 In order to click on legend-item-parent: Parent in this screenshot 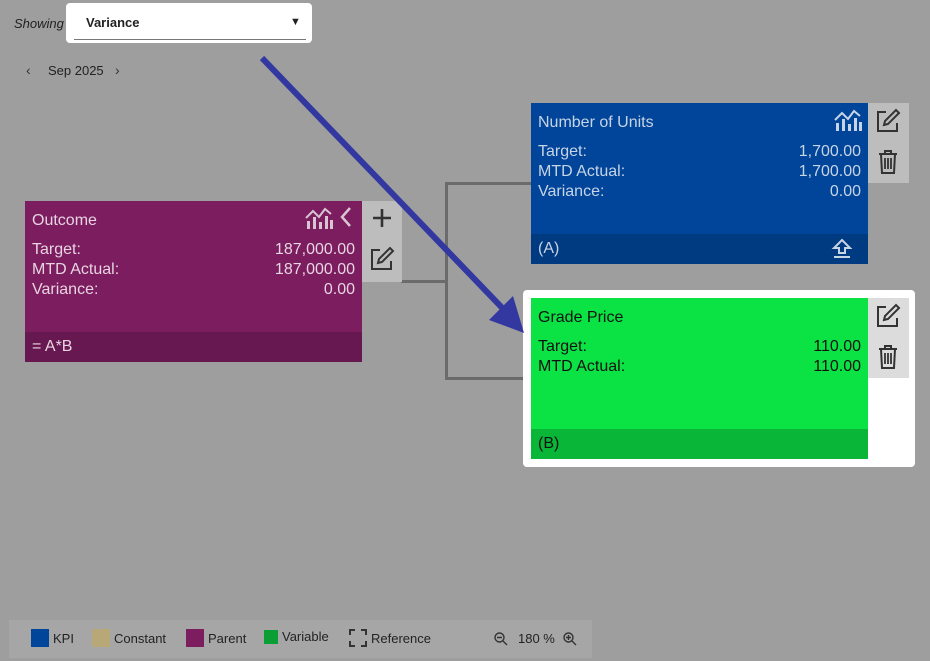, I will do `click(216, 638)`.